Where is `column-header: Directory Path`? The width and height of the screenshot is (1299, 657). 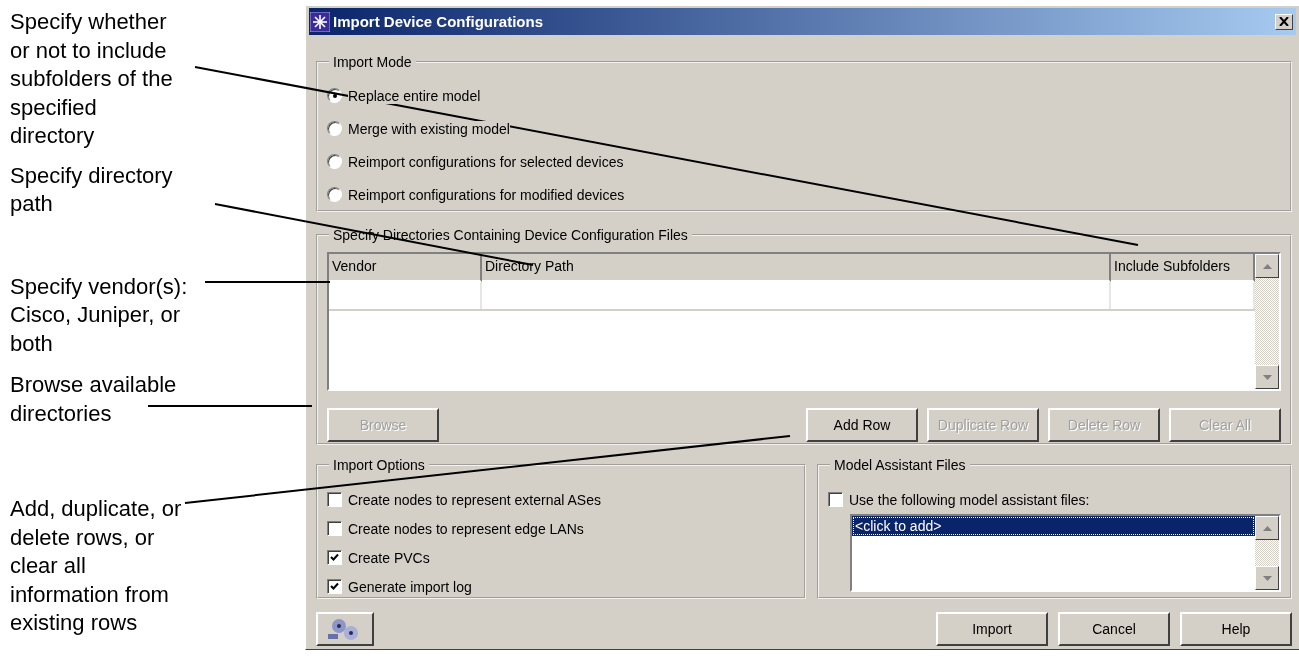 column-header: Directory Path is located at coordinates (796, 268).